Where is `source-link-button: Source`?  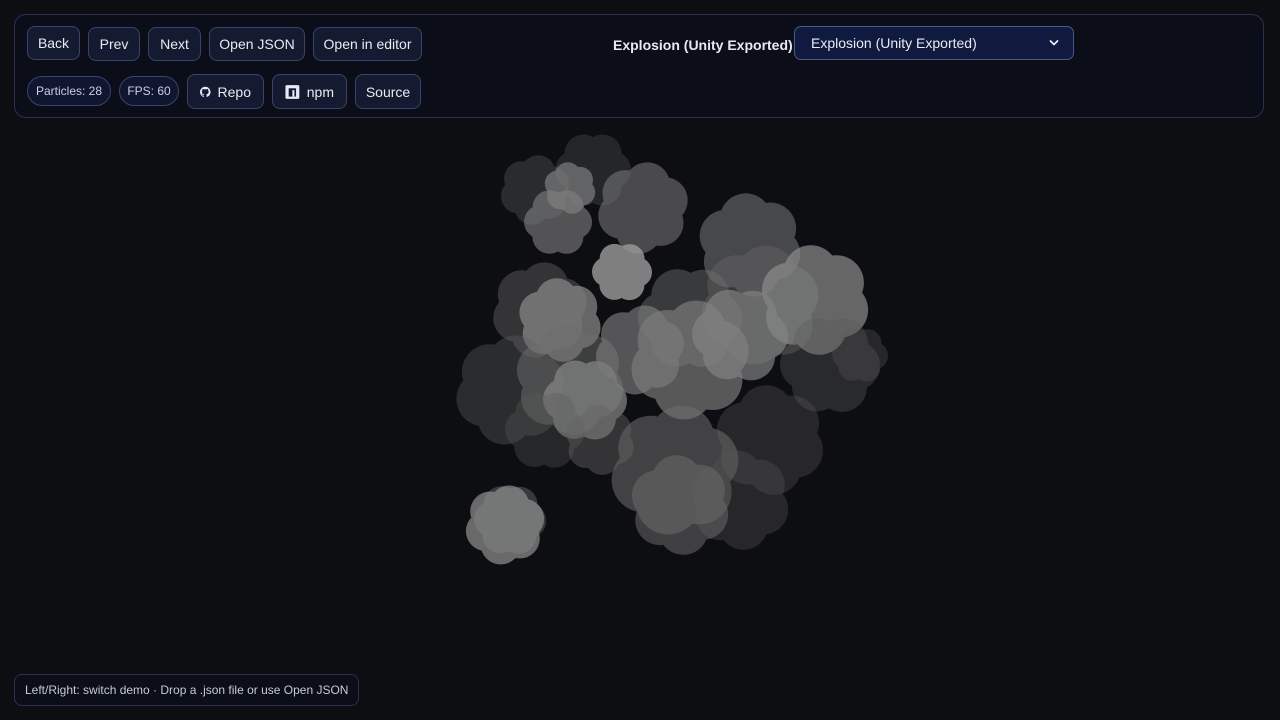 source-link-button: Source is located at coordinates (388, 91).